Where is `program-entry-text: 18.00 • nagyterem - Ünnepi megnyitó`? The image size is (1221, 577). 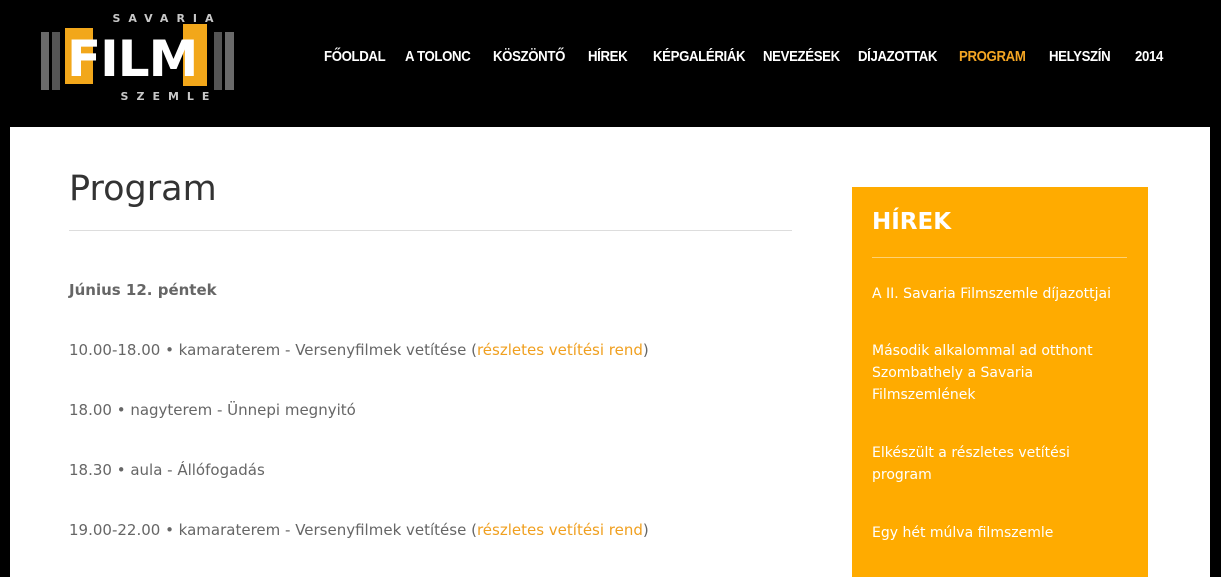 program-entry-text: 18.00 • nagyterem - Ünnepi megnyitó is located at coordinates (212, 410).